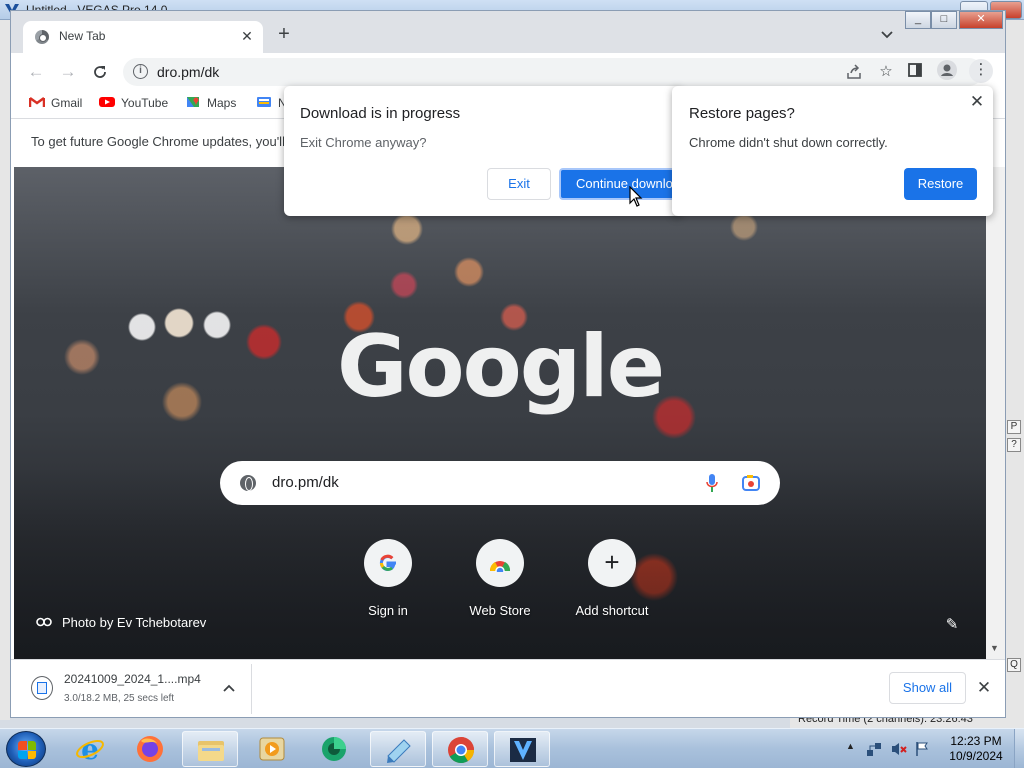  I want to click on bookmark-news: N, so click(271, 105).